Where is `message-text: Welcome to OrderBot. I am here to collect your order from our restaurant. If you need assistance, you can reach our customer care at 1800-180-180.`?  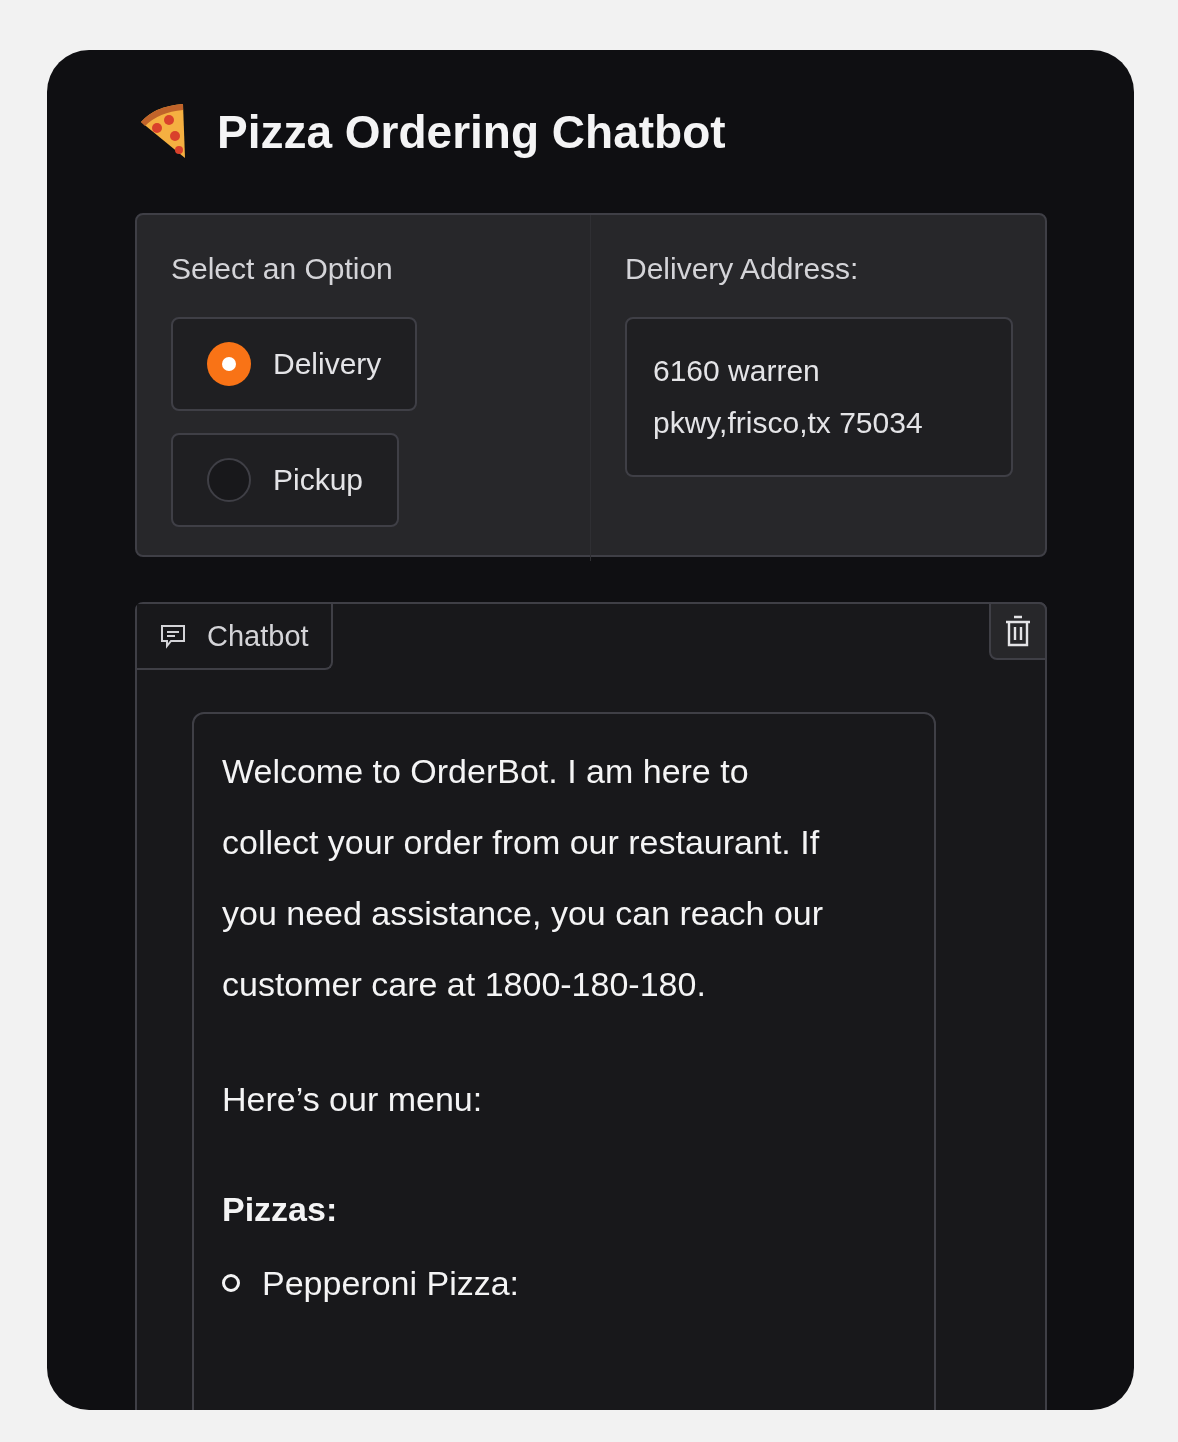 message-text: Welcome to OrderBot. I am here to collect your order from our restaurant. If you need assistance, you can reach our customer care at 1800-180-180. is located at coordinates (523, 878).